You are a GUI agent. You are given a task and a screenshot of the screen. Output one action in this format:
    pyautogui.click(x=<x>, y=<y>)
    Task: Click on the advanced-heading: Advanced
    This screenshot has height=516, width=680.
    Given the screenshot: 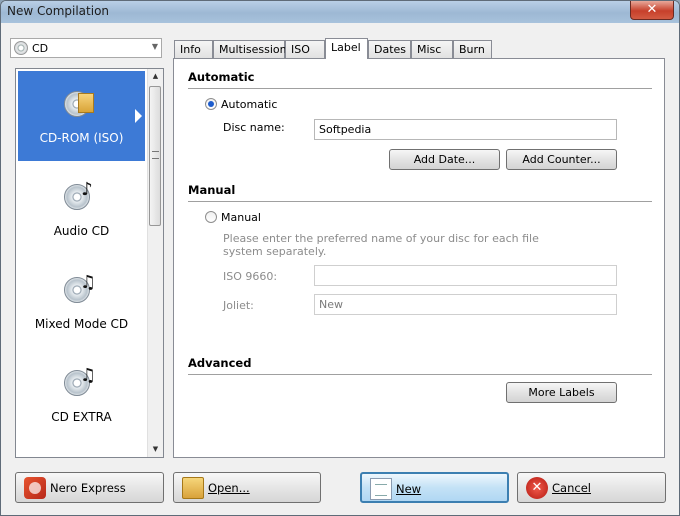 What is the action you would take?
    pyautogui.click(x=220, y=363)
    